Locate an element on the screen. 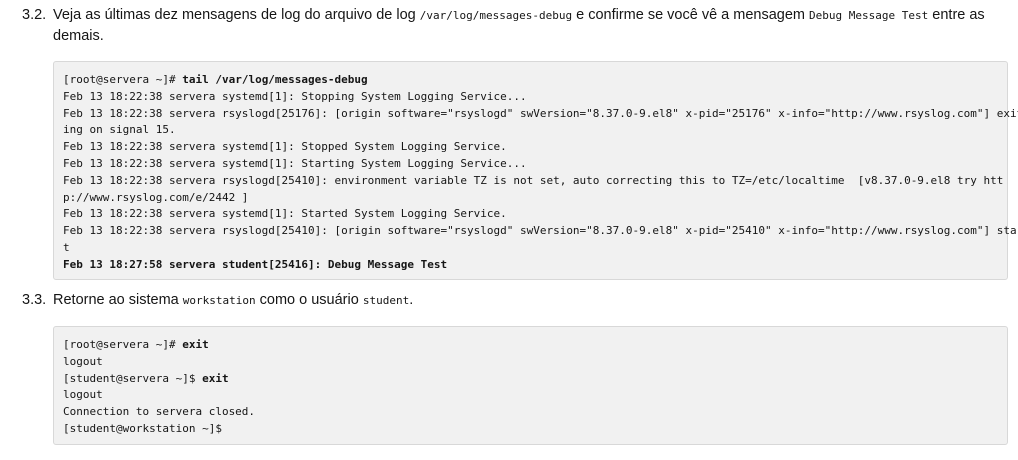 Image resolution: width=1018 pixels, height=460 pixels. instruction-text: . is located at coordinates (411, 300).